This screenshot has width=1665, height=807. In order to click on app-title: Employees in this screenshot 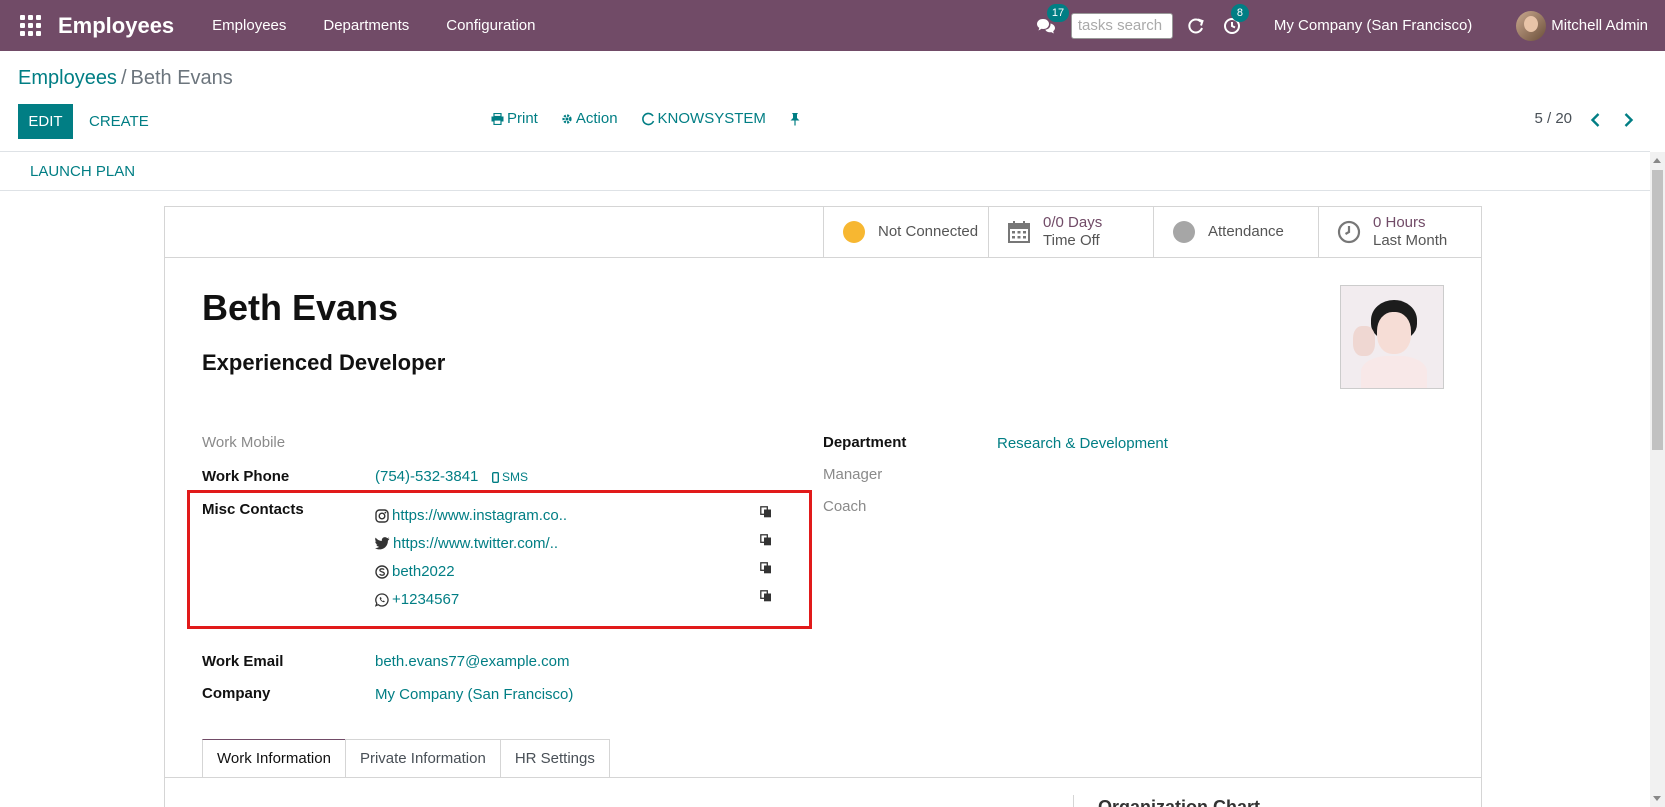, I will do `click(116, 26)`.